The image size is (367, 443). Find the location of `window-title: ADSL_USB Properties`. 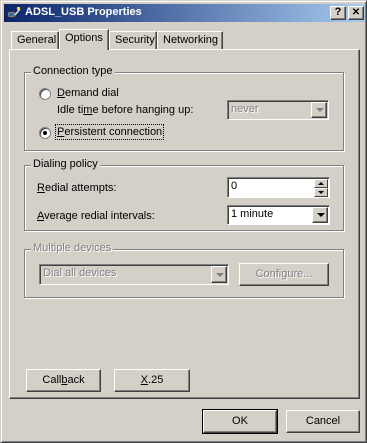

window-title: ADSL_USB Properties is located at coordinates (83, 12).